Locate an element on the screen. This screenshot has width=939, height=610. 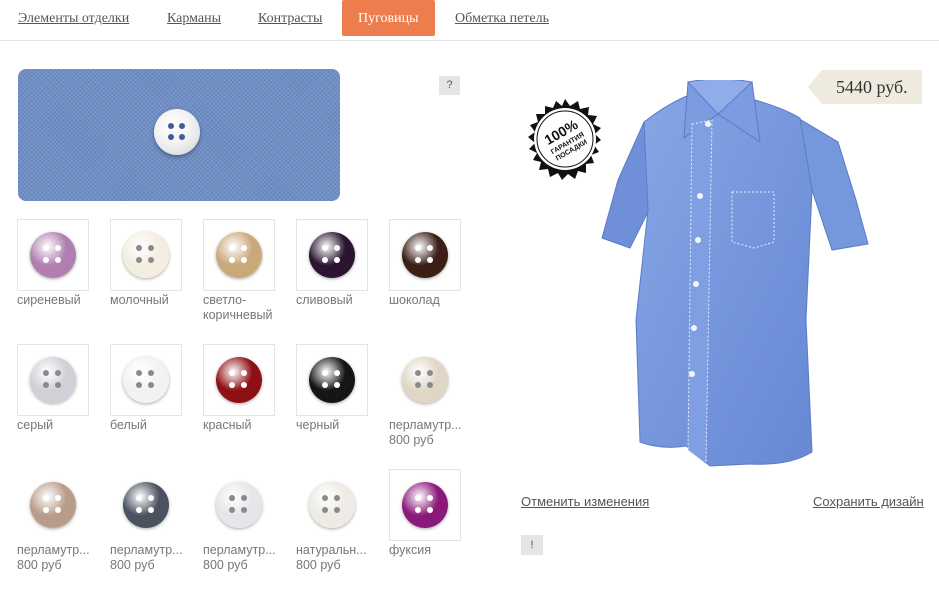
button-option-name: сиреневый is located at coordinates (49, 300).